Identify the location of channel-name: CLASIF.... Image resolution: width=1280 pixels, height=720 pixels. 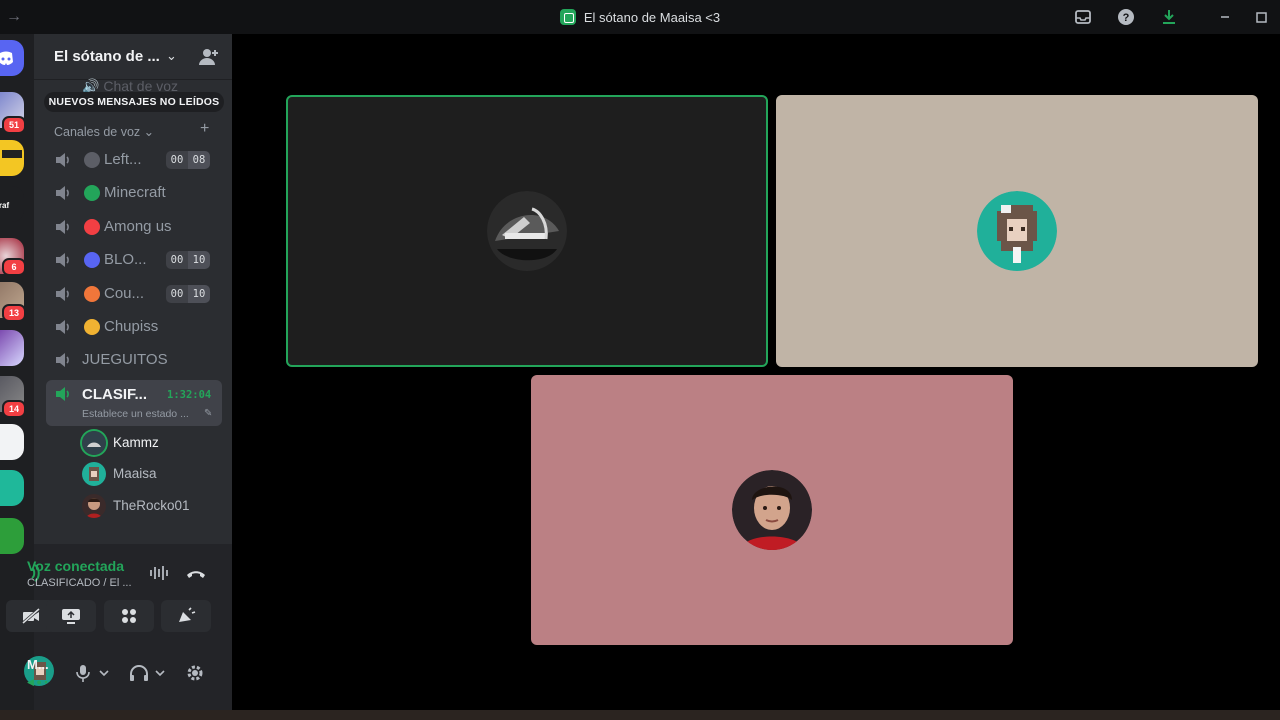
(115, 394).